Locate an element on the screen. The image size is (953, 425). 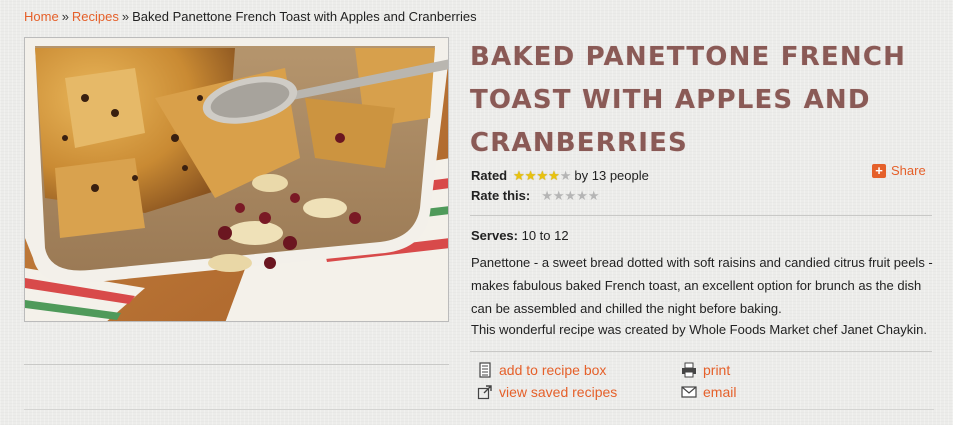
left-divider is located at coordinates (236, 364).